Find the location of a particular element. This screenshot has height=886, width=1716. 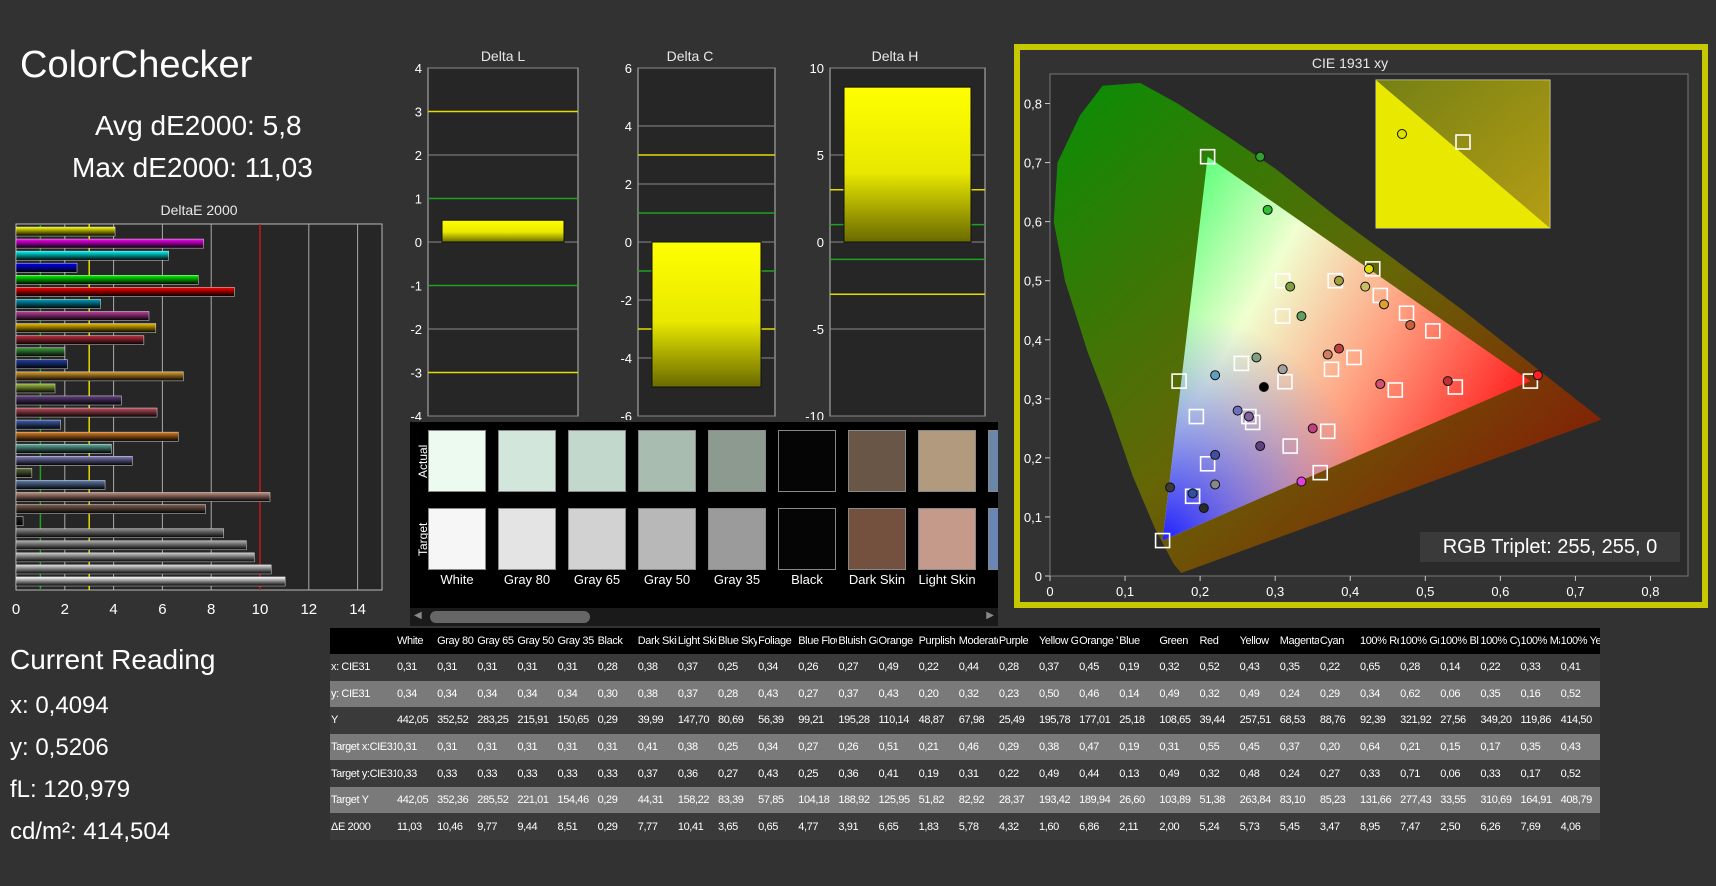

delta-y-tick: -2 is located at coordinates (416, 329).